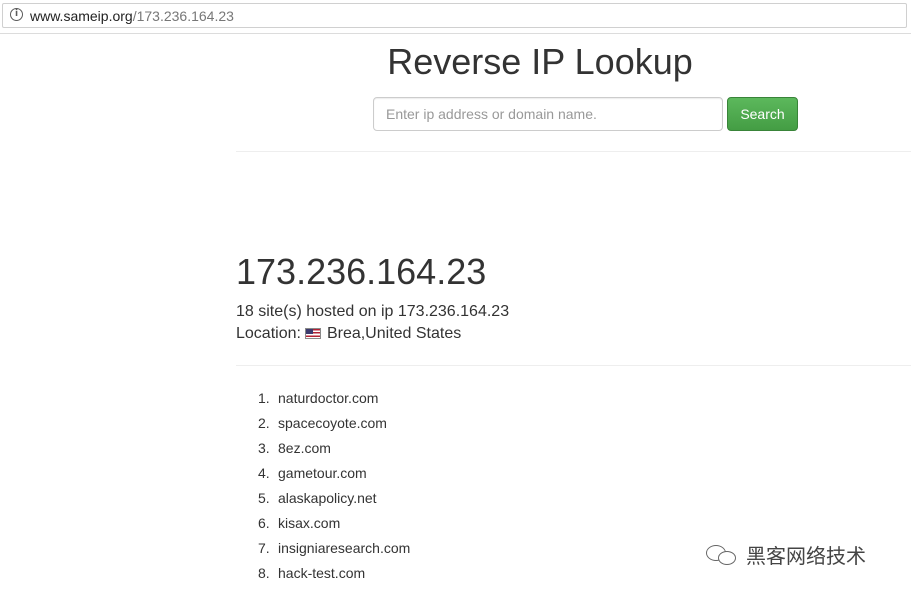  I want to click on list-item: 7. insigniaresearch.com, so click(334, 550).